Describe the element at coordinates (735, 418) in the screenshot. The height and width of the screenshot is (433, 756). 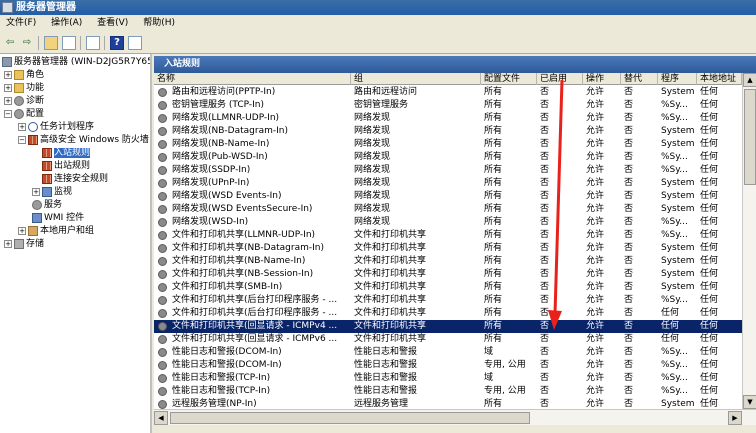
I see `scroll-right-icon: ▶` at that location.